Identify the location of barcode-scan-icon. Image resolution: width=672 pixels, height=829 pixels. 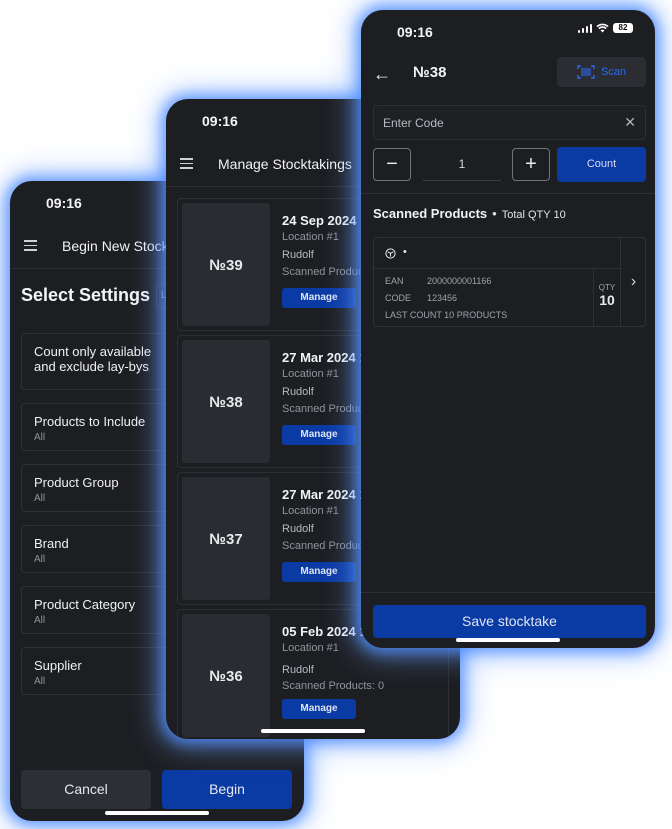
(586, 72).